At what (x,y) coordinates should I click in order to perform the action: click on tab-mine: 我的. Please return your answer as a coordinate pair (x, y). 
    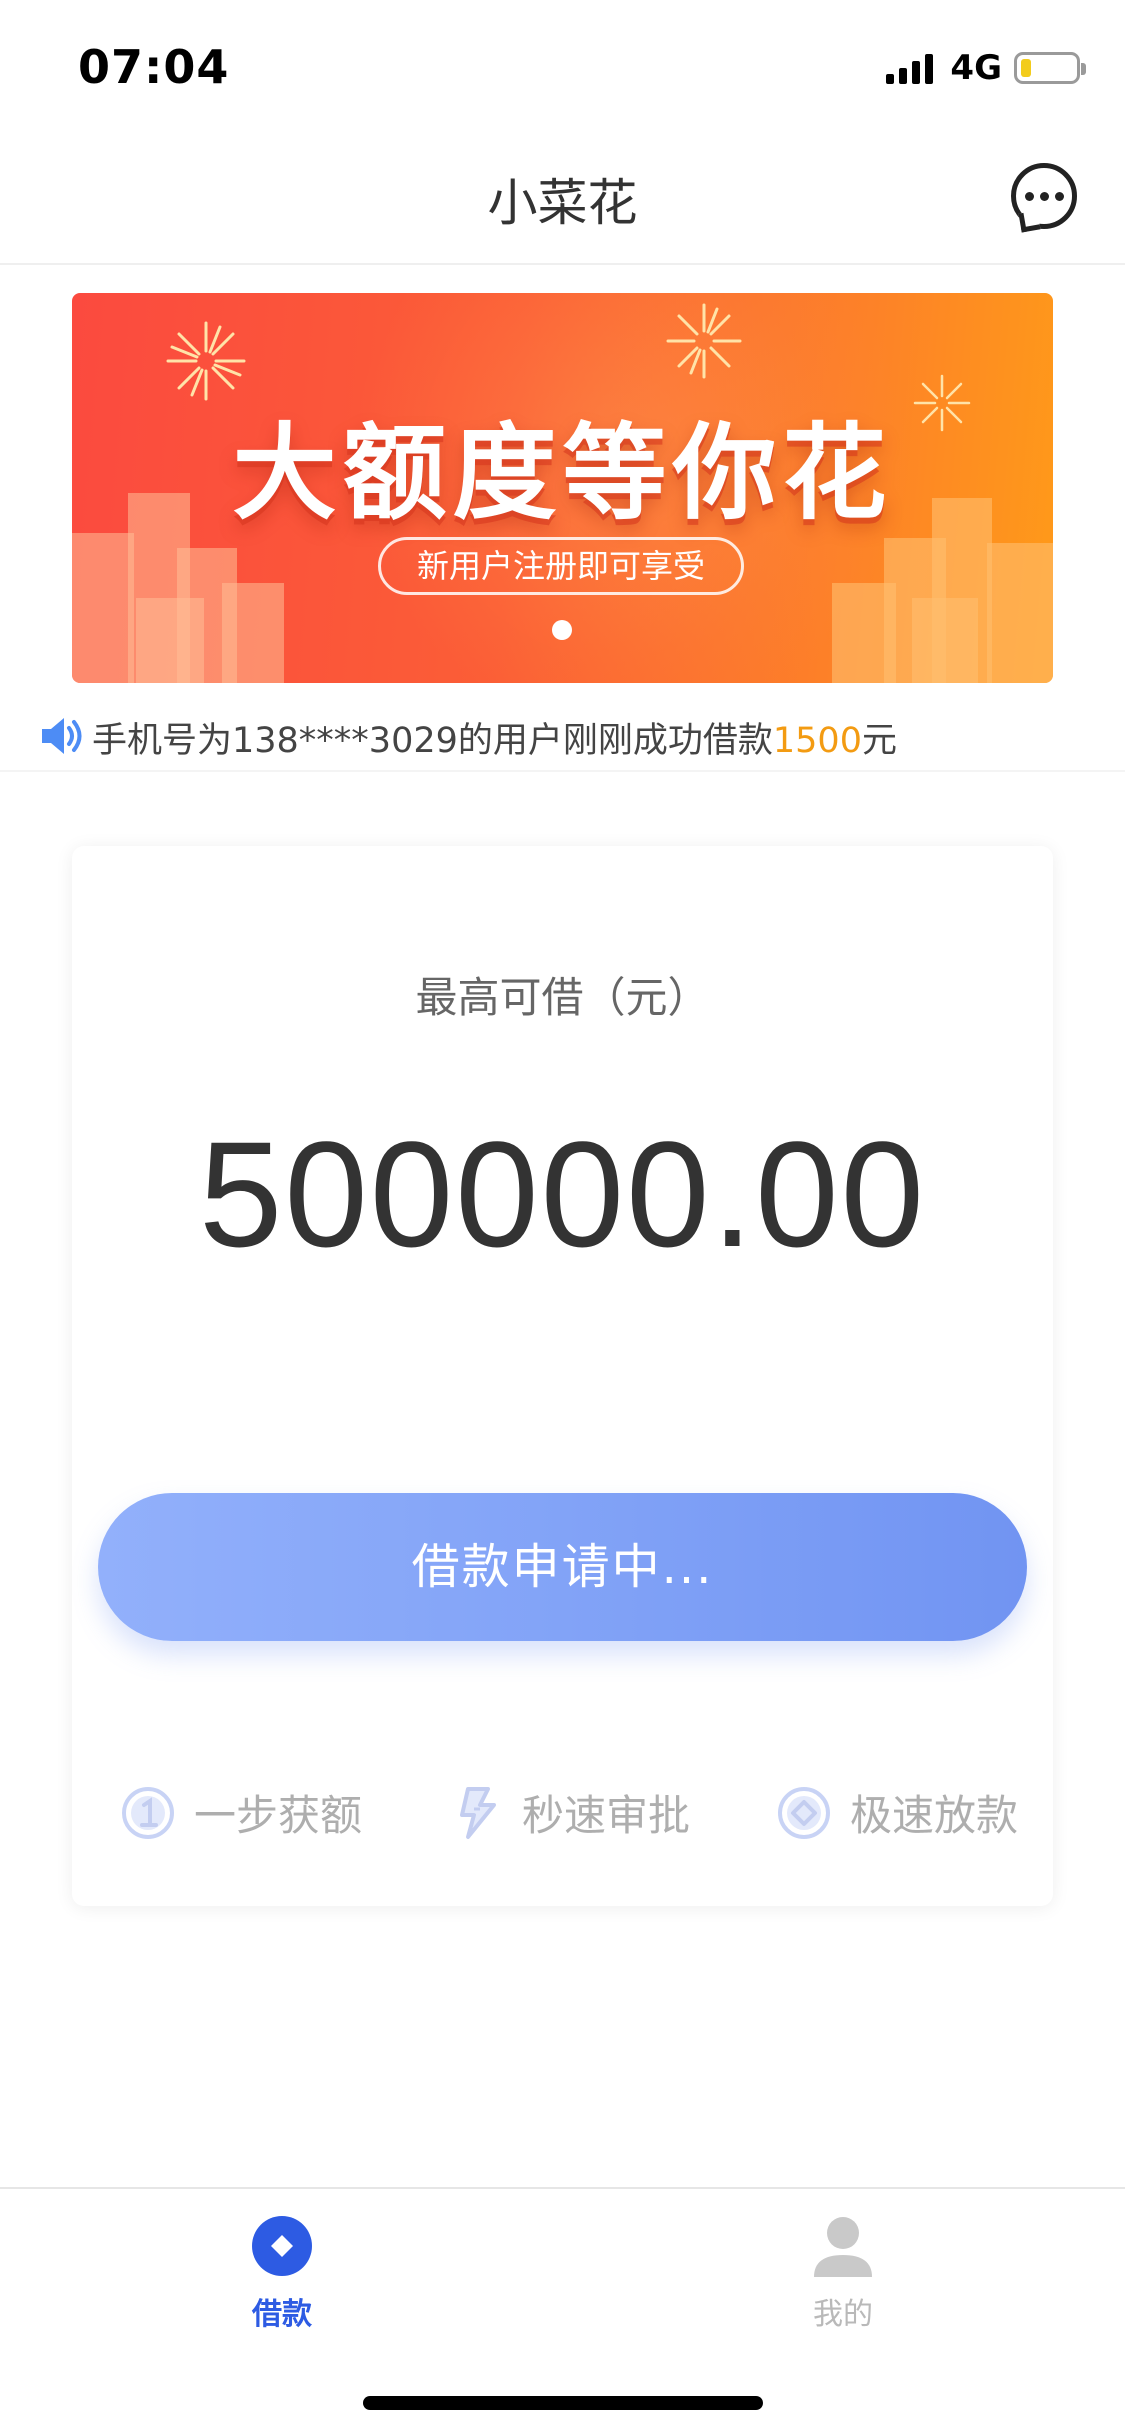
    Looking at the image, I should click on (843, 2274).